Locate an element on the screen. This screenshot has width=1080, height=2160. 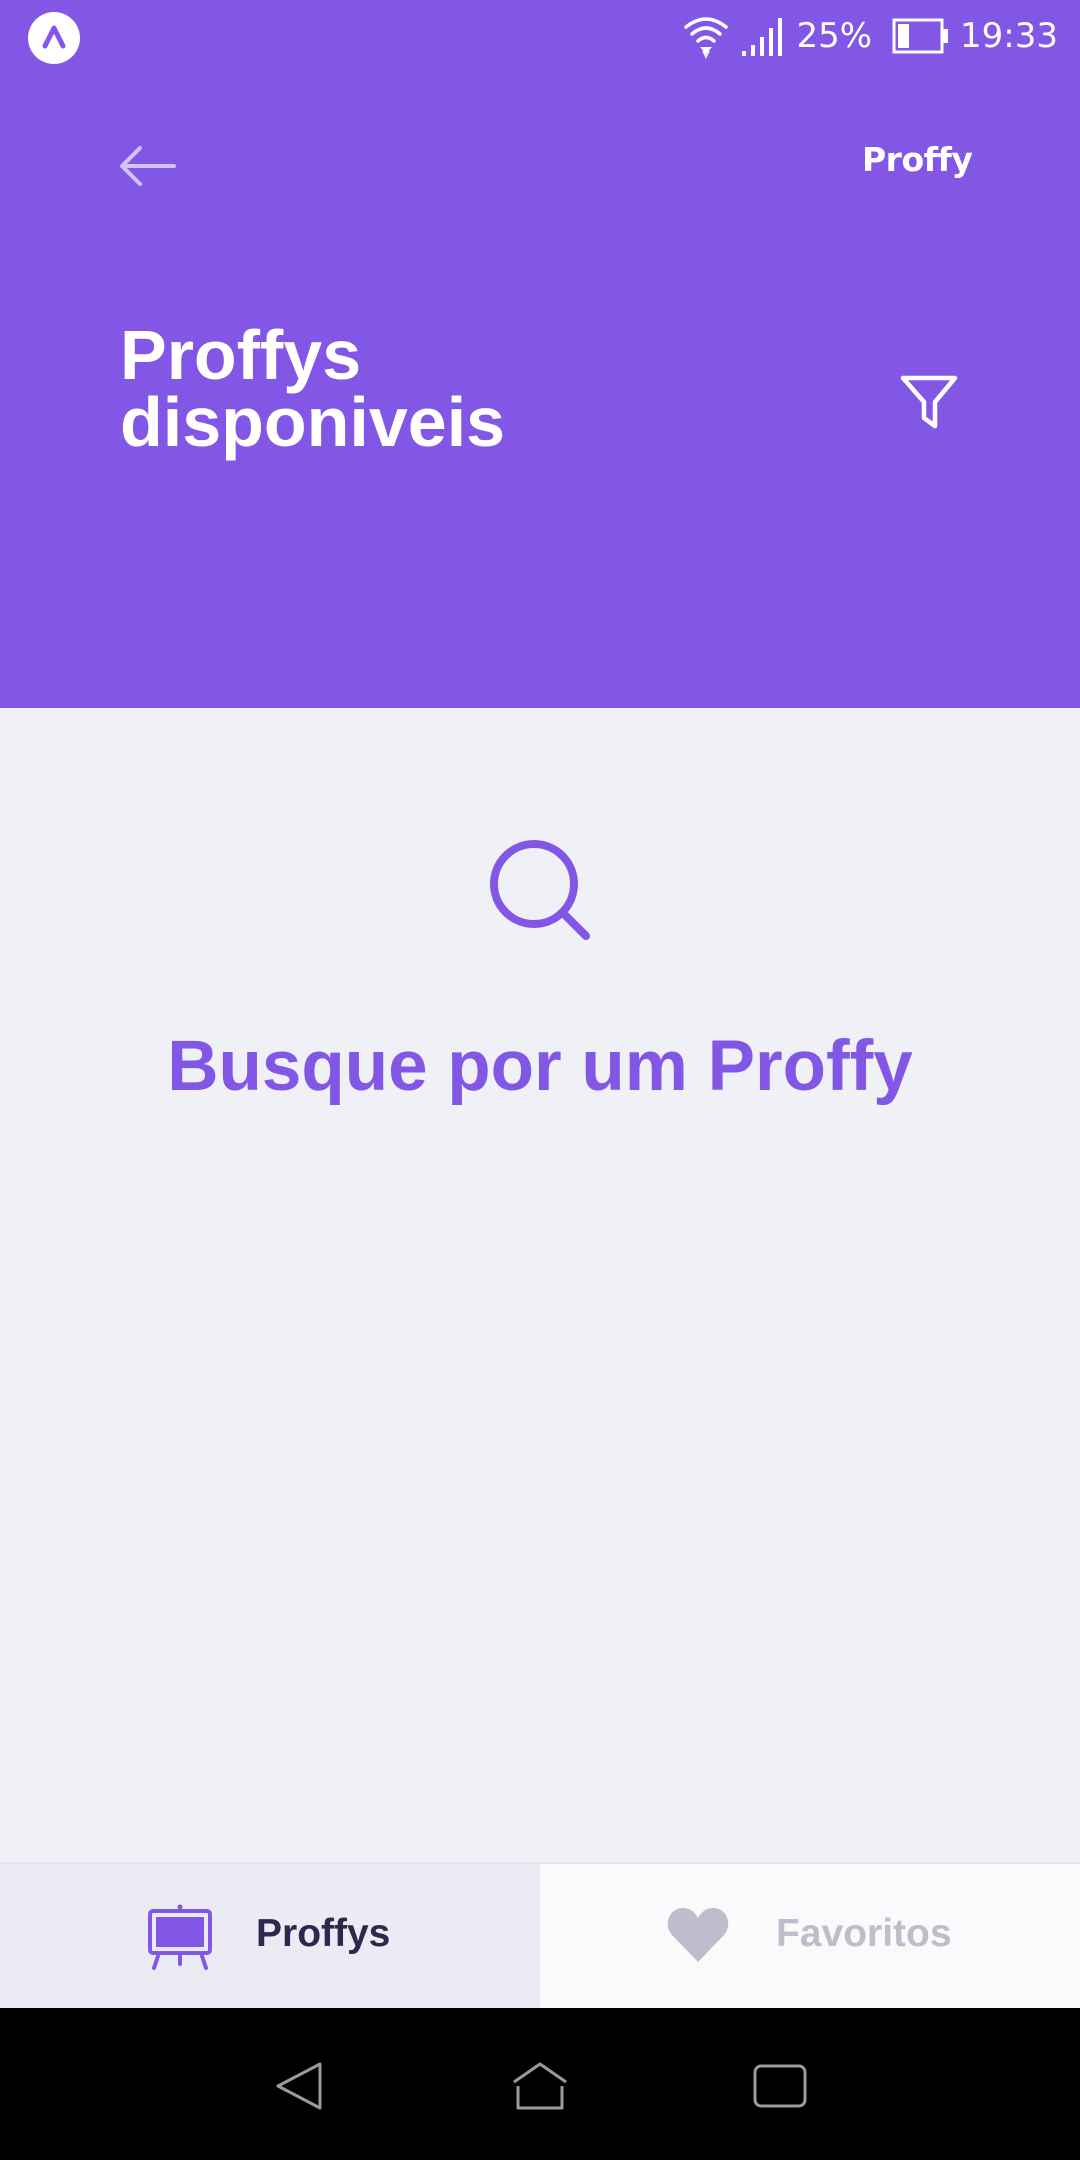
empty-search-message: Busque por um Proffy is located at coordinates (540, 1066).